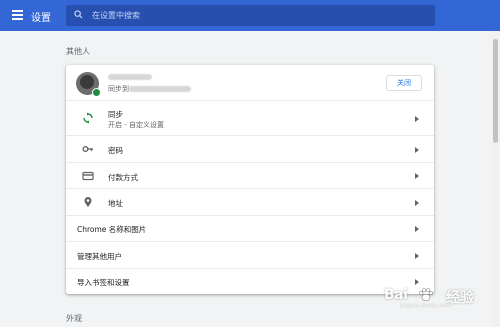 This screenshot has height=327, width=500. I want to click on section-heading-people: 其他人, so click(78, 51).